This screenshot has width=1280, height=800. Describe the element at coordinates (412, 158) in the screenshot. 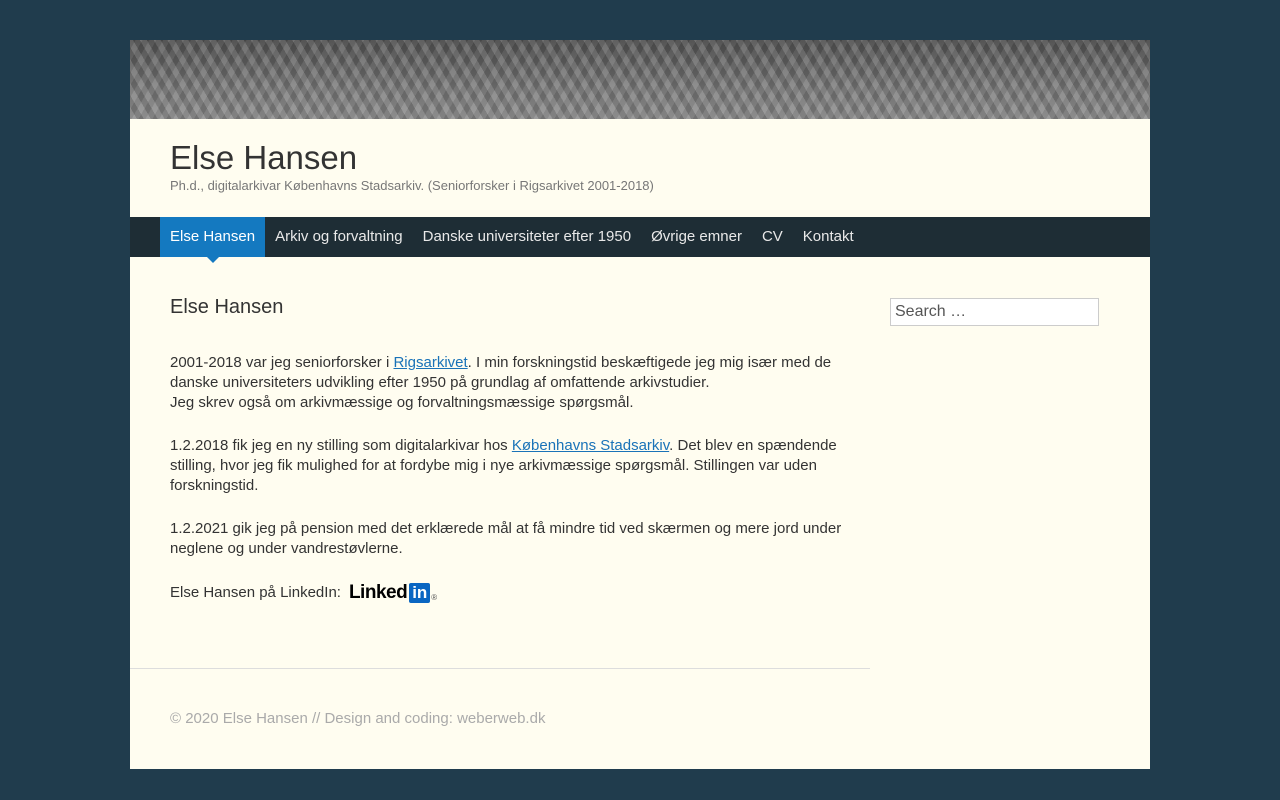

I see `site-title: Else Hansen` at that location.